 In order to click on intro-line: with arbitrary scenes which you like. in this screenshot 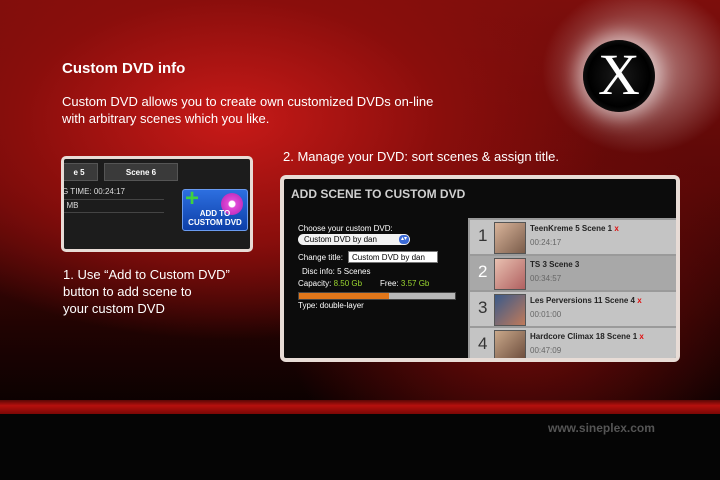, I will do `click(166, 118)`.